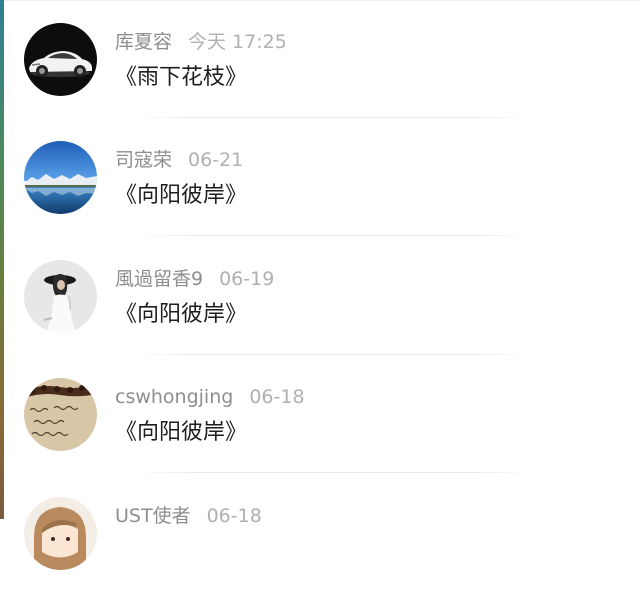 This screenshot has width=640, height=592. I want to click on comment-text: 《雨下花枝》, so click(181, 78).